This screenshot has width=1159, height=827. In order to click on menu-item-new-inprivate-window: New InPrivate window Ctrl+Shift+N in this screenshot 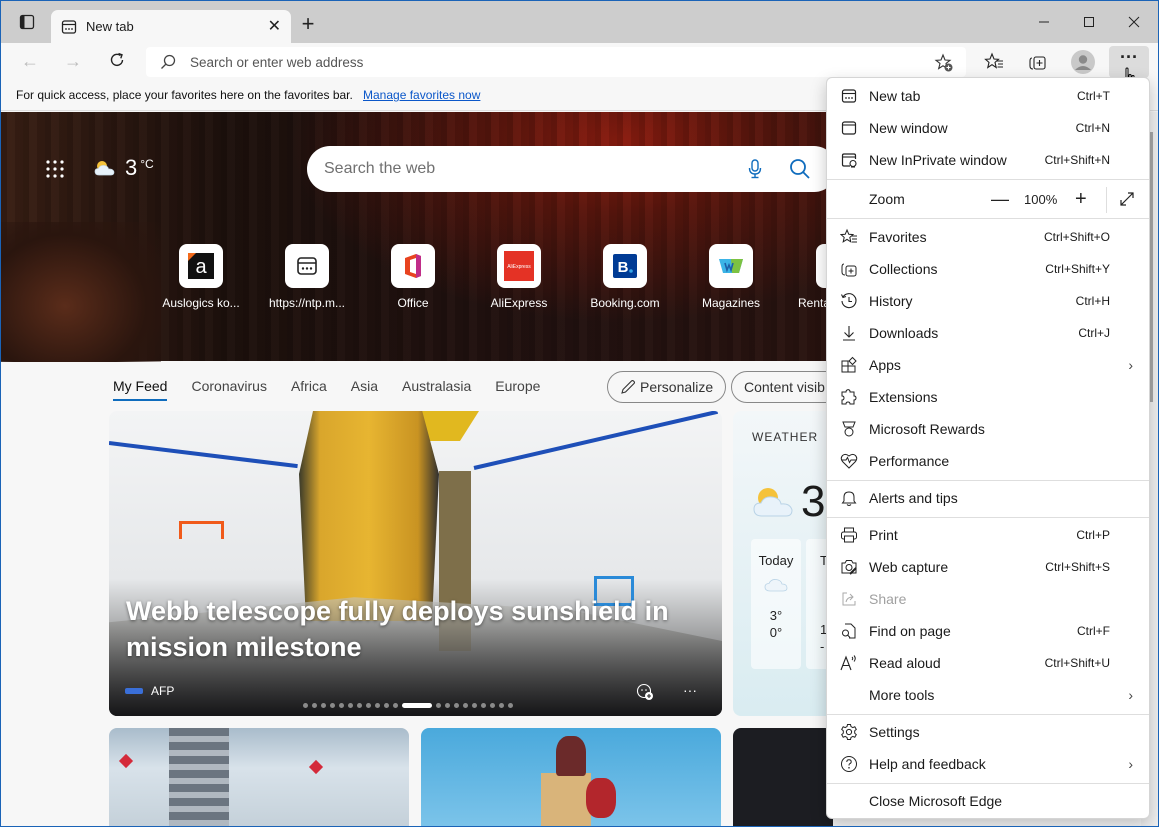, I will do `click(988, 160)`.